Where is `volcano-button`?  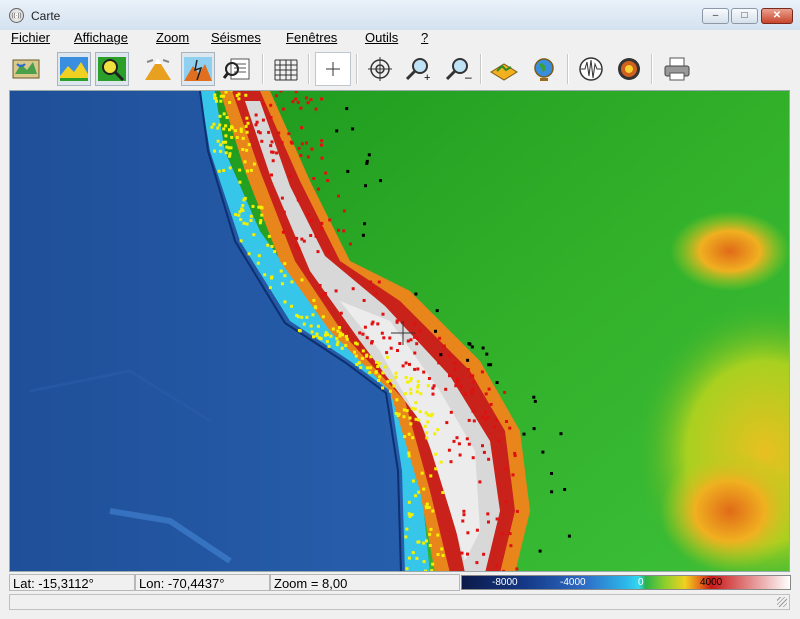 volcano-button is located at coordinates (158, 69).